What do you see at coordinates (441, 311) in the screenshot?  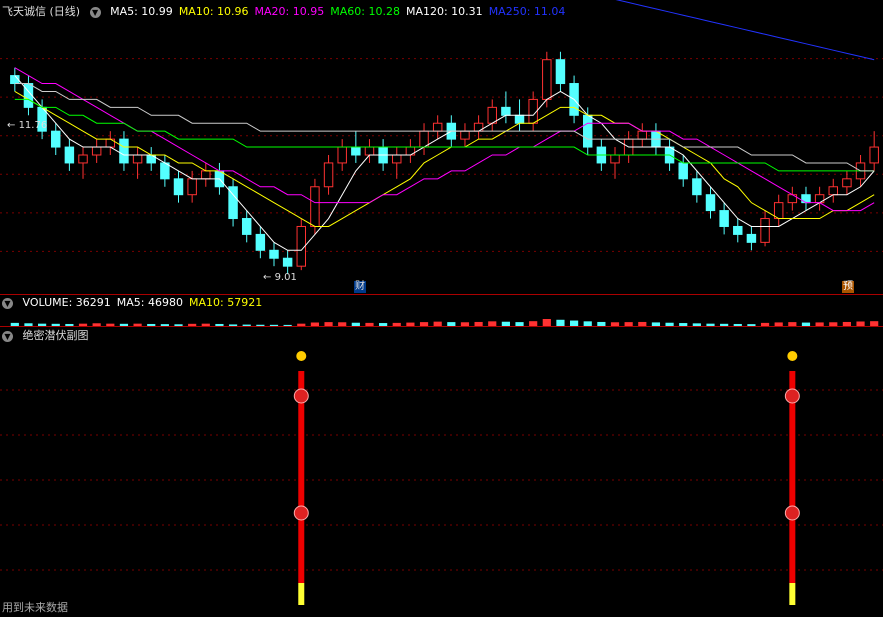 I see `volume-pane: ▼ VOLUME: 36291 MA5: 46980 MA10: 57921` at bounding box center [441, 311].